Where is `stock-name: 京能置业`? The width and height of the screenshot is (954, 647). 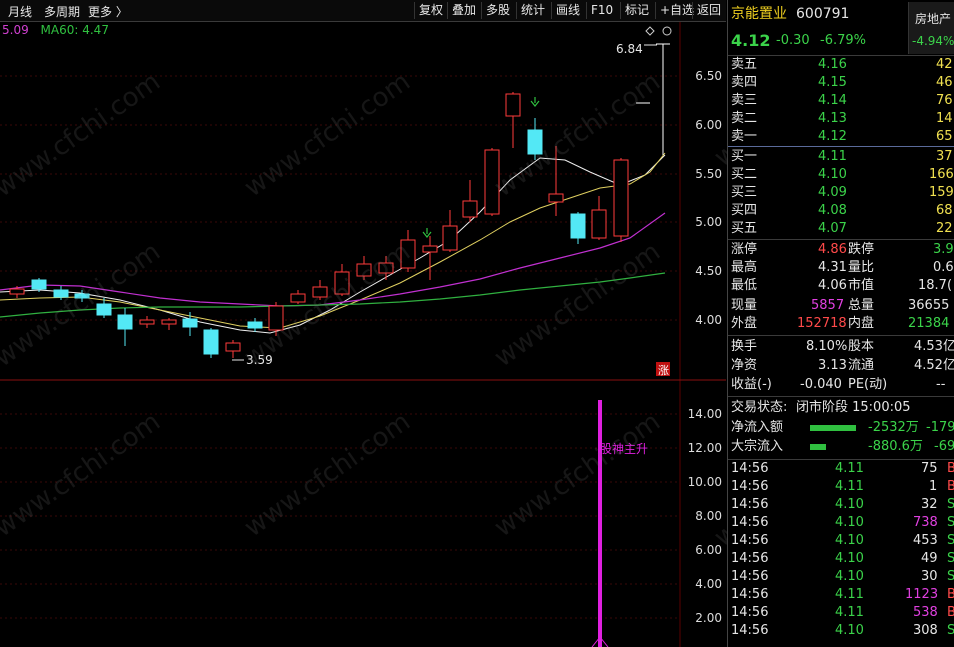
stock-name: 京能置业 is located at coordinates (759, 14).